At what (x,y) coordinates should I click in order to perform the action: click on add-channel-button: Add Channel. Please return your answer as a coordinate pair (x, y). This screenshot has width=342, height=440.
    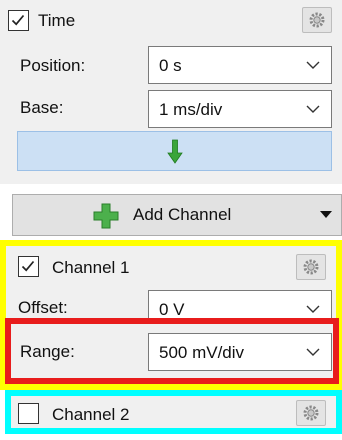
    Looking at the image, I should click on (177, 215).